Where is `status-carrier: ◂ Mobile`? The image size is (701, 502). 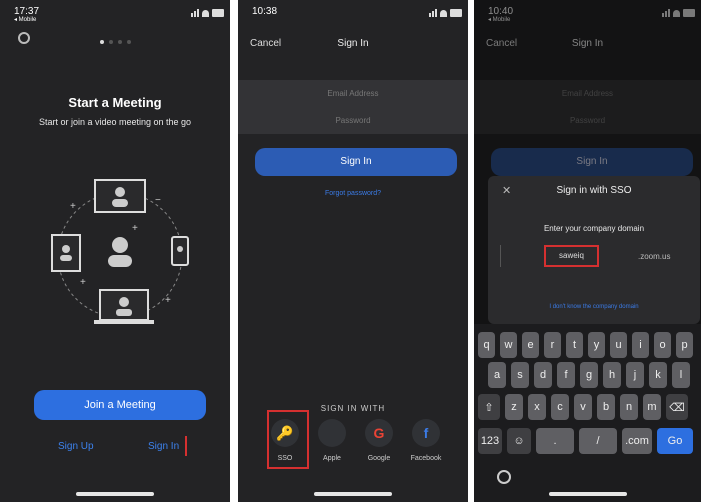
status-carrier: ◂ Mobile is located at coordinates (25, 20).